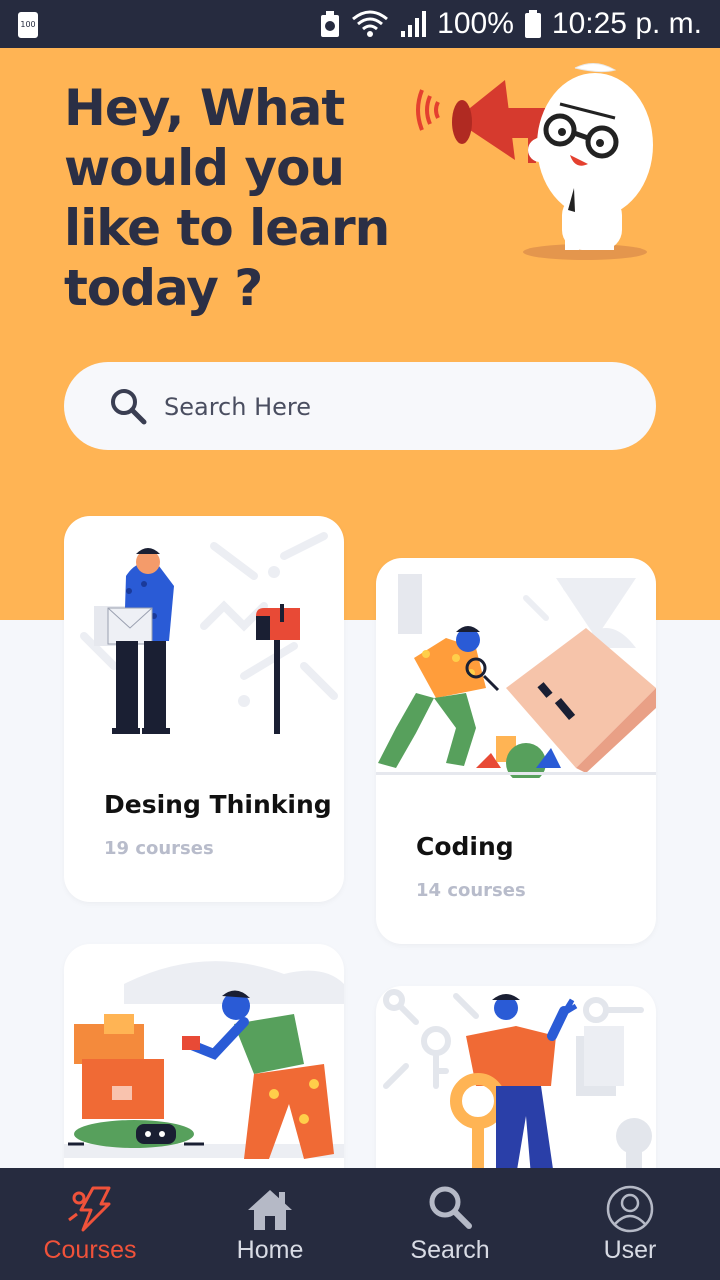 Image resolution: width=720 pixels, height=1280 pixels. I want to click on battery-small-icon: 100, so click(28, 25).